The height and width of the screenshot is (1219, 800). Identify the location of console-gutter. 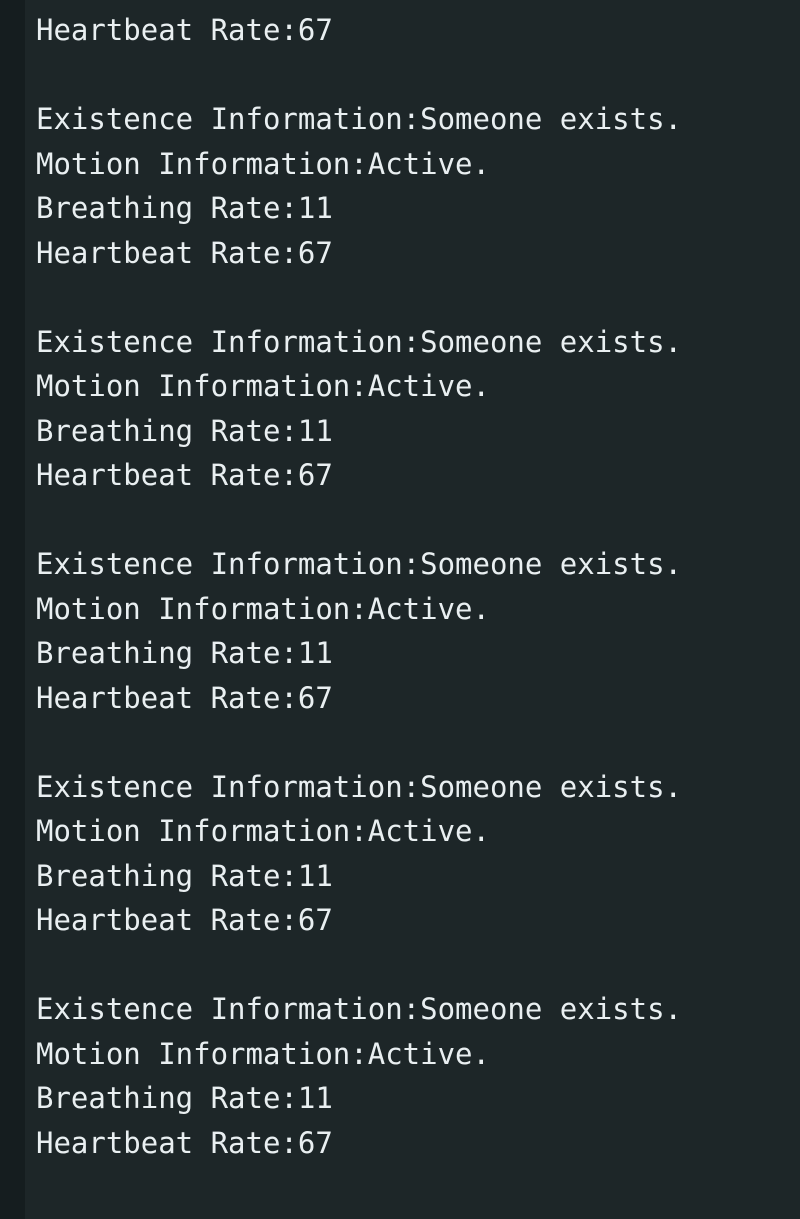
(12, 609).